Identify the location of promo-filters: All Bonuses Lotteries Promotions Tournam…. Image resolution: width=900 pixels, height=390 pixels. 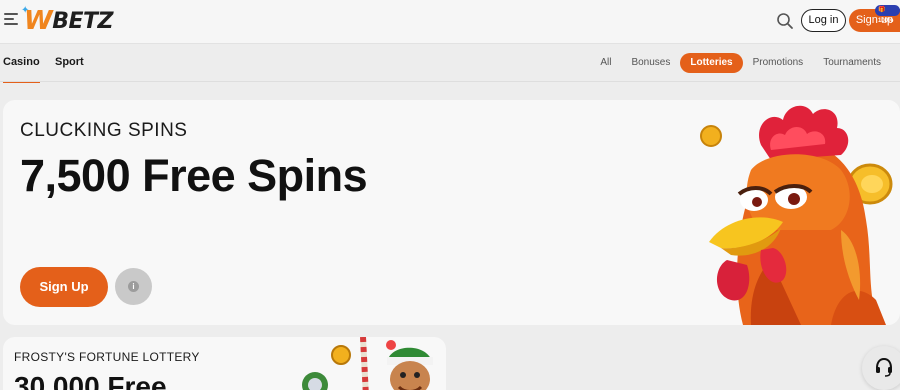
(740, 63).